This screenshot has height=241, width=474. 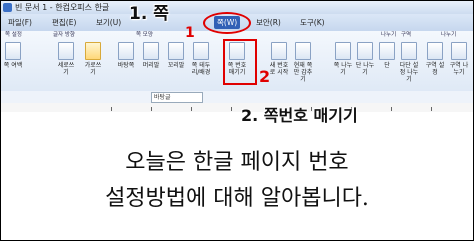 I want to click on section-break-button: 구역 나누기, so click(x=459, y=59).